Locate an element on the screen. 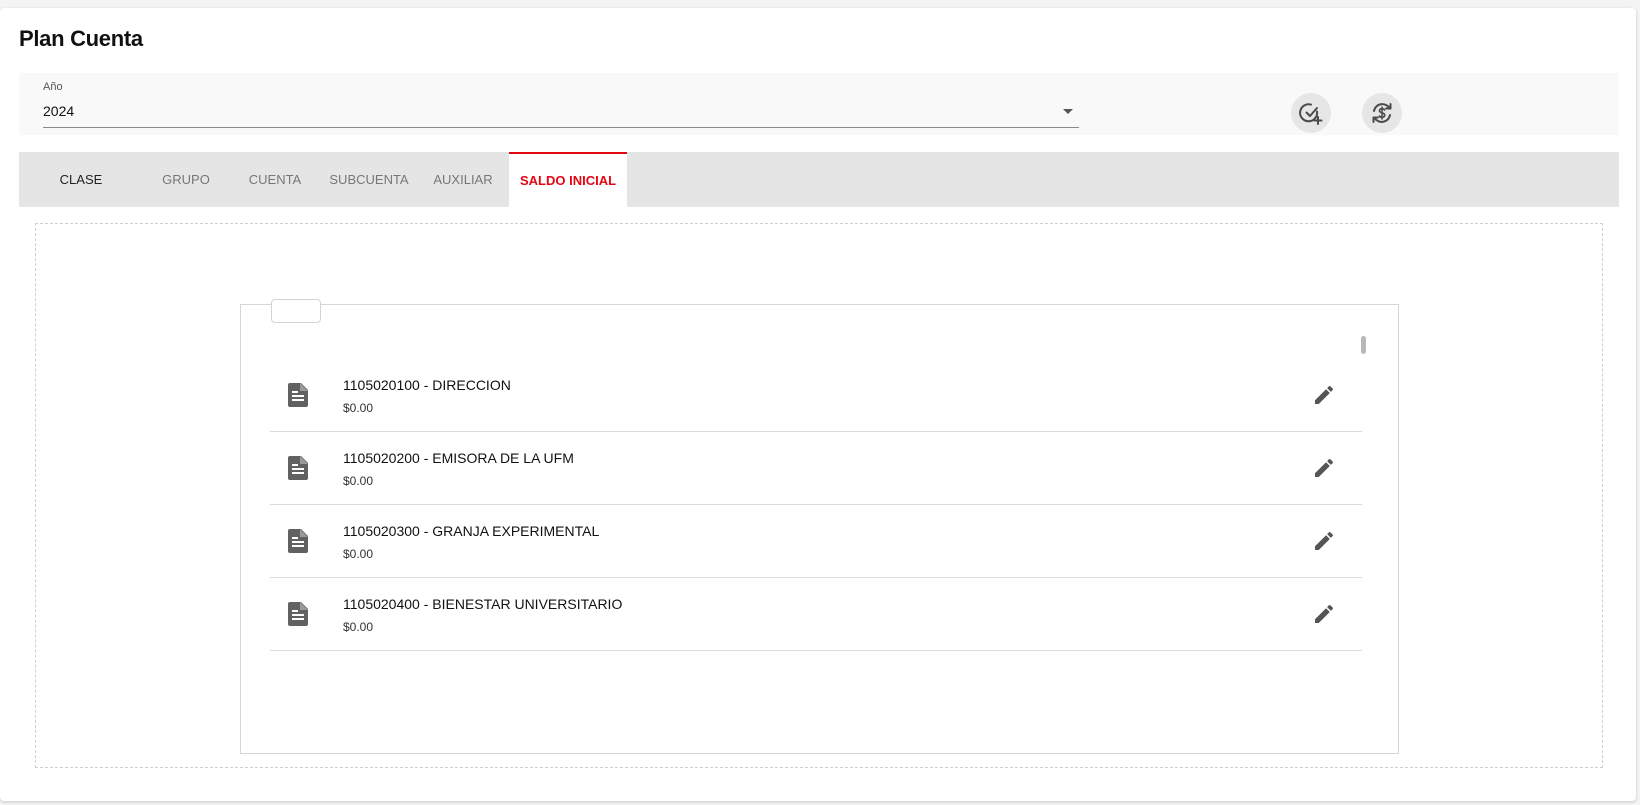  list-item: 1105020200 - EMISORA DE LA UFM $0.00 is located at coordinates (816, 468).